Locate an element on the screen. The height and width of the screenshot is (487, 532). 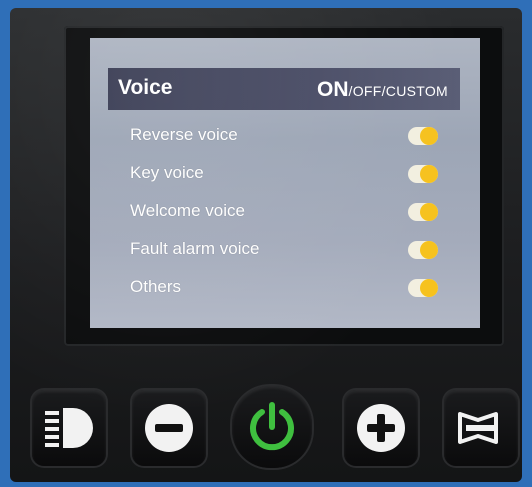
list-item-others: Others is located at coordinates (290, 288).